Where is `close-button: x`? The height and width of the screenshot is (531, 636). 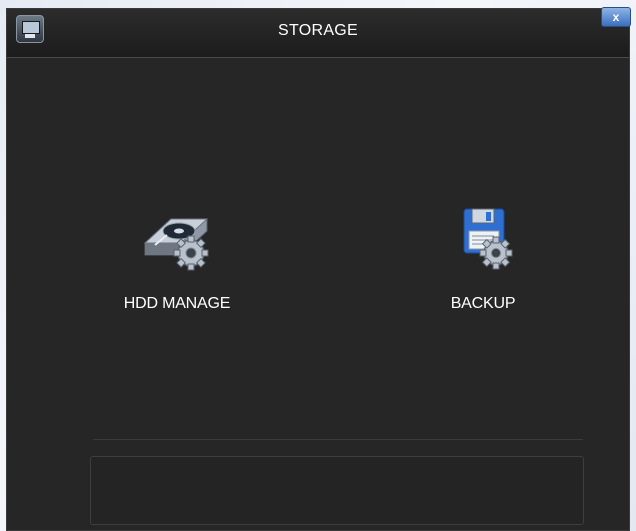 close-button: x is located at coordinates (616, 17).